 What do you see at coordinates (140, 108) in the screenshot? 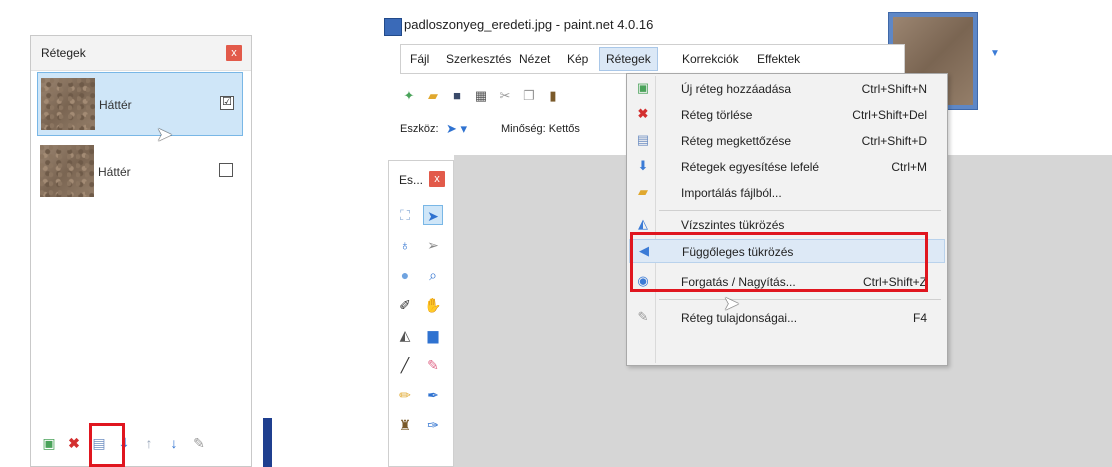
I see `layer-row-1: Háttér ☑ ➤` at bounding box center [140, 108].